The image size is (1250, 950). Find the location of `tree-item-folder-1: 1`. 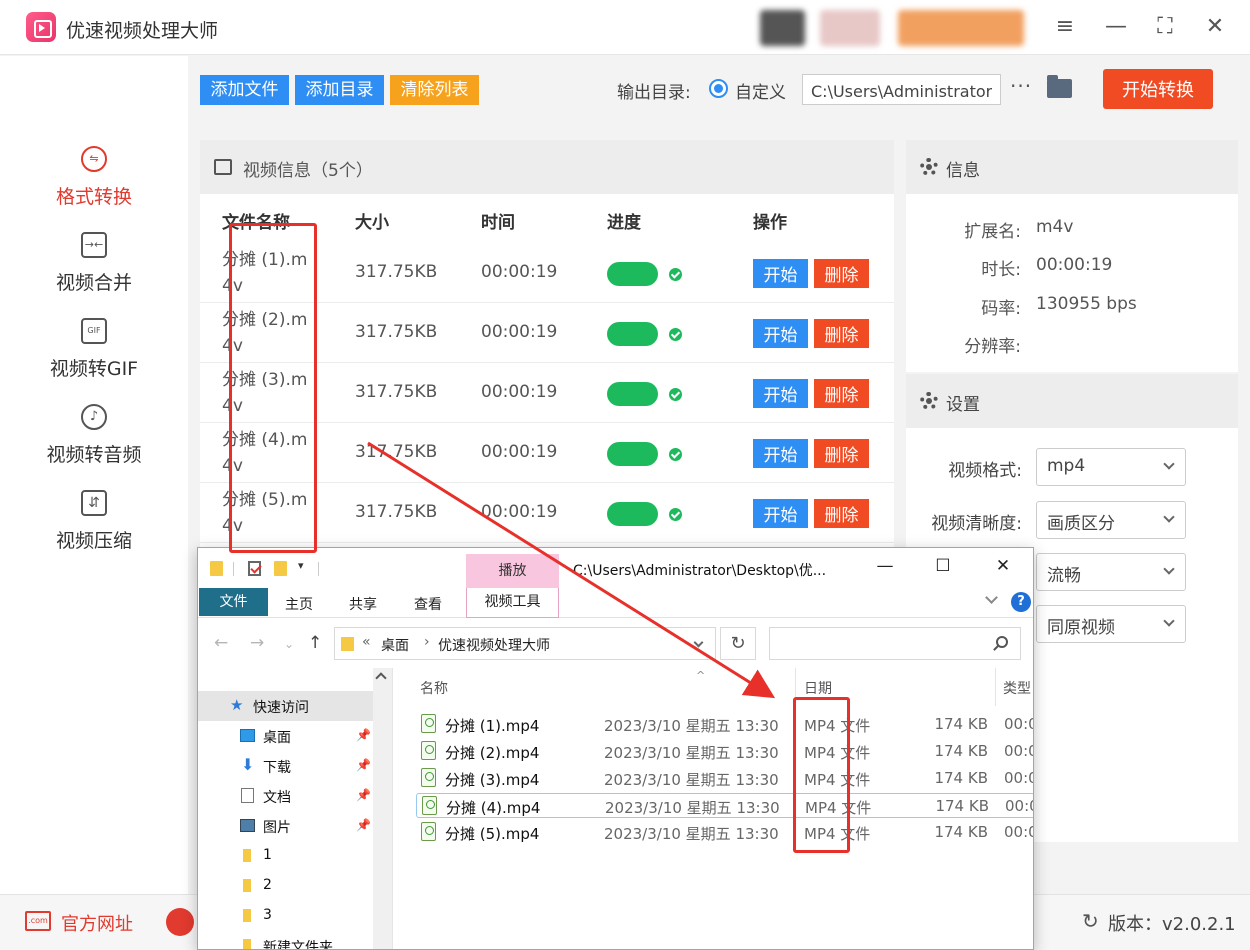

tree-item-folder-1: 1 is located at coordinates (285, 856).